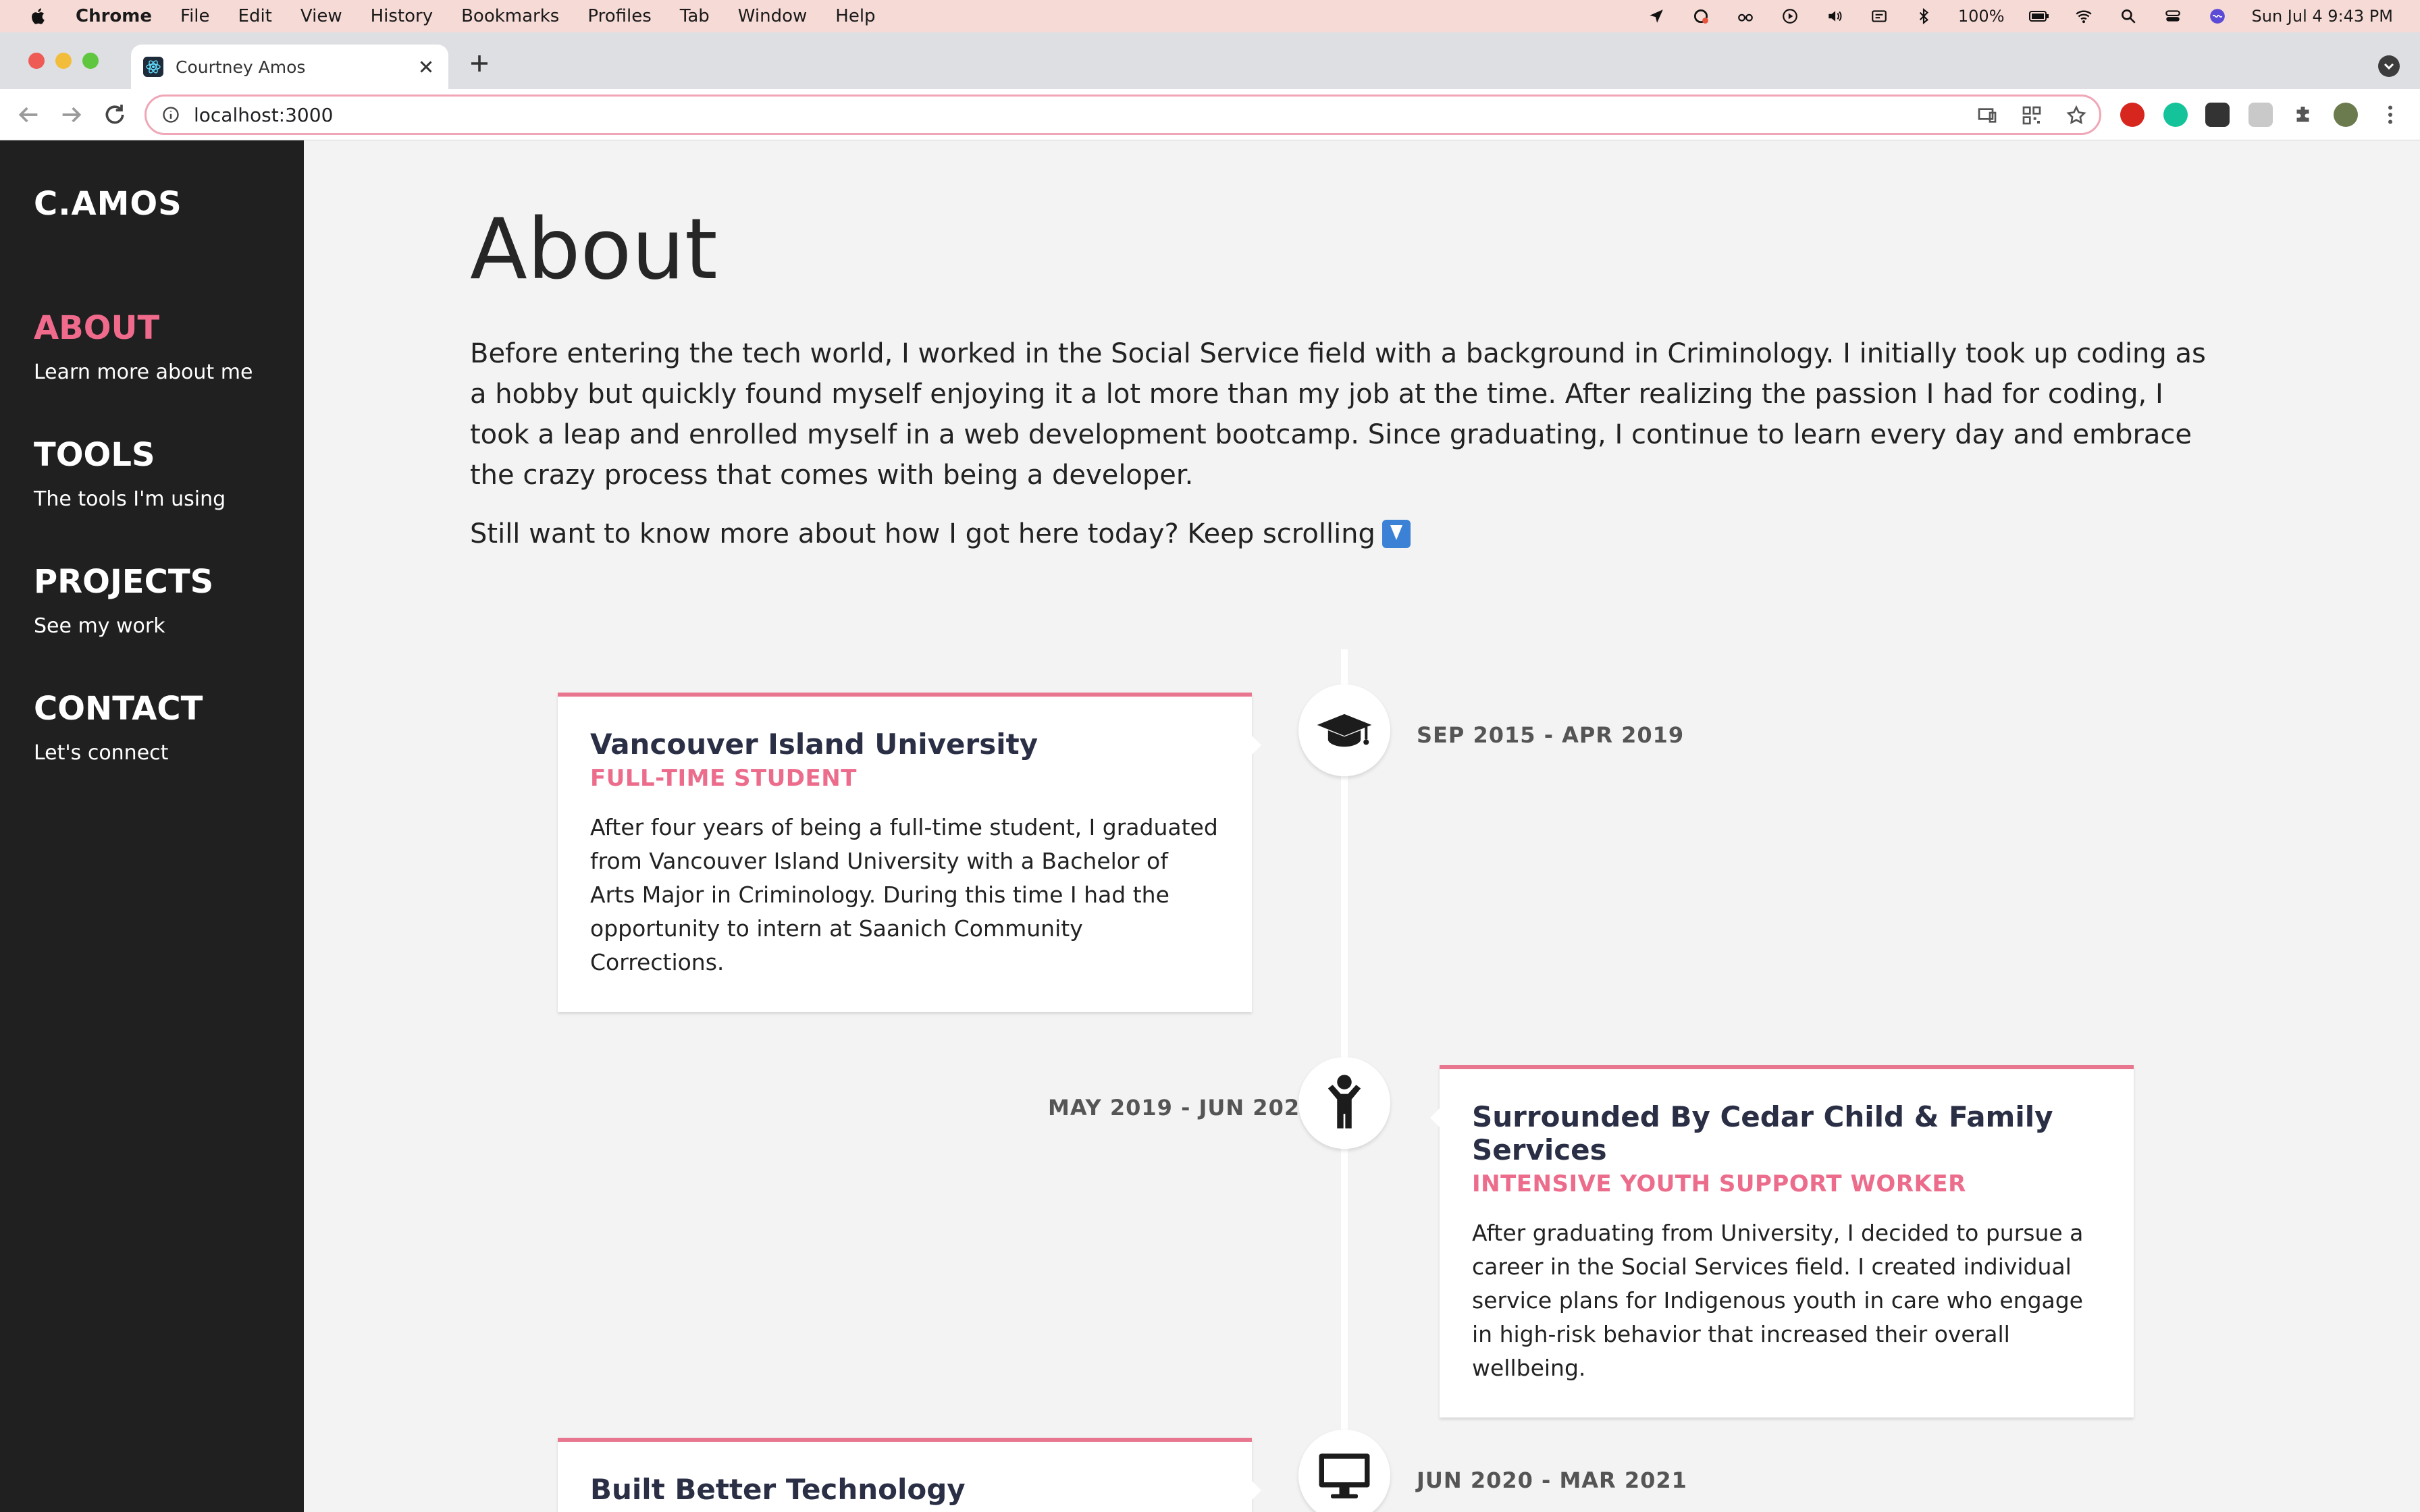 The image size is (2420, 1512). I want to click on bluetooth-icon, so click(1924, 16).